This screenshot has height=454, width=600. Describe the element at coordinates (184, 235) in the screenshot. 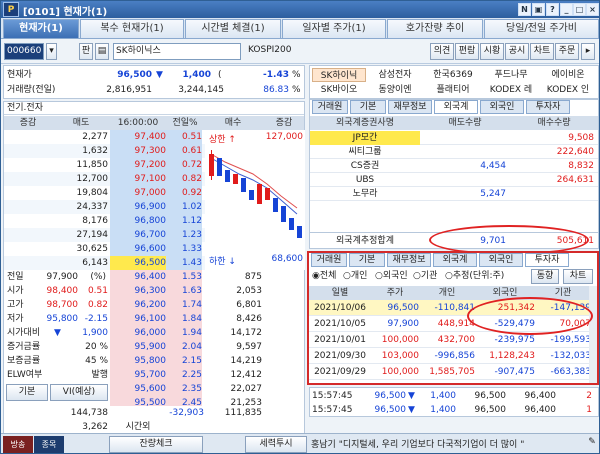

I see `ask-pct: 1.23` at that location.